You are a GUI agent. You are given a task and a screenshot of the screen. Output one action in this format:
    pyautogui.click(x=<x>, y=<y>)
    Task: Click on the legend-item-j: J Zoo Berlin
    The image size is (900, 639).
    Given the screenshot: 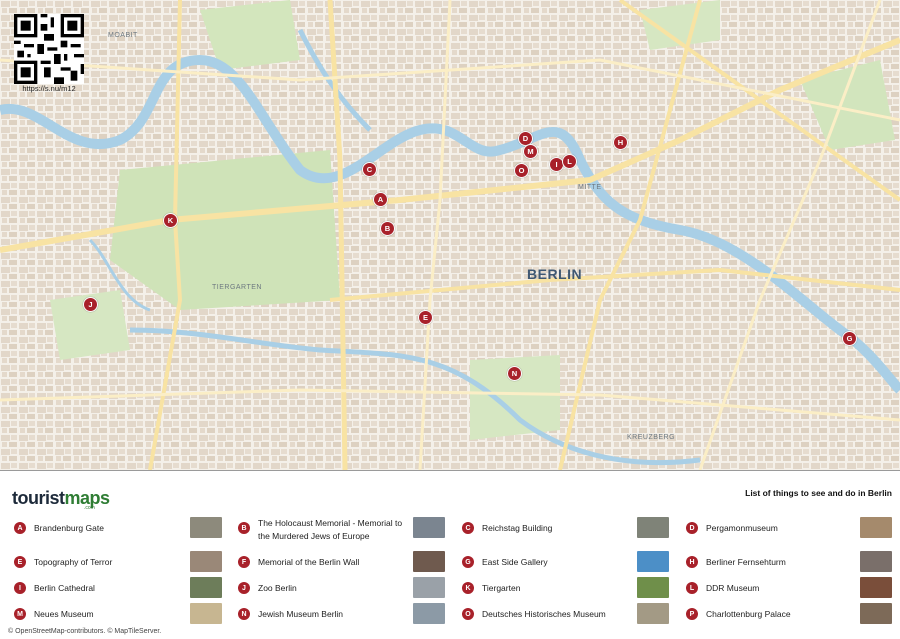 What is the action you would take?
    pyautogui.click(x=344, y=589)
    